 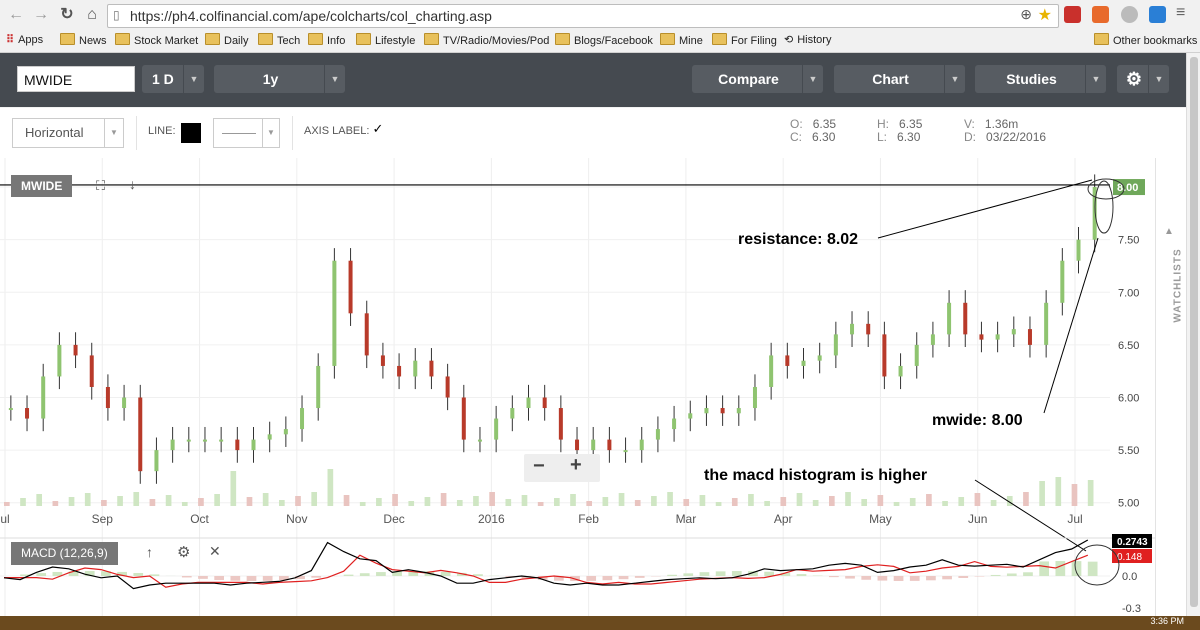 I want to click on watchlists-sidebar: ▲ WATCHLISTS, so click(x=1171, y=387).